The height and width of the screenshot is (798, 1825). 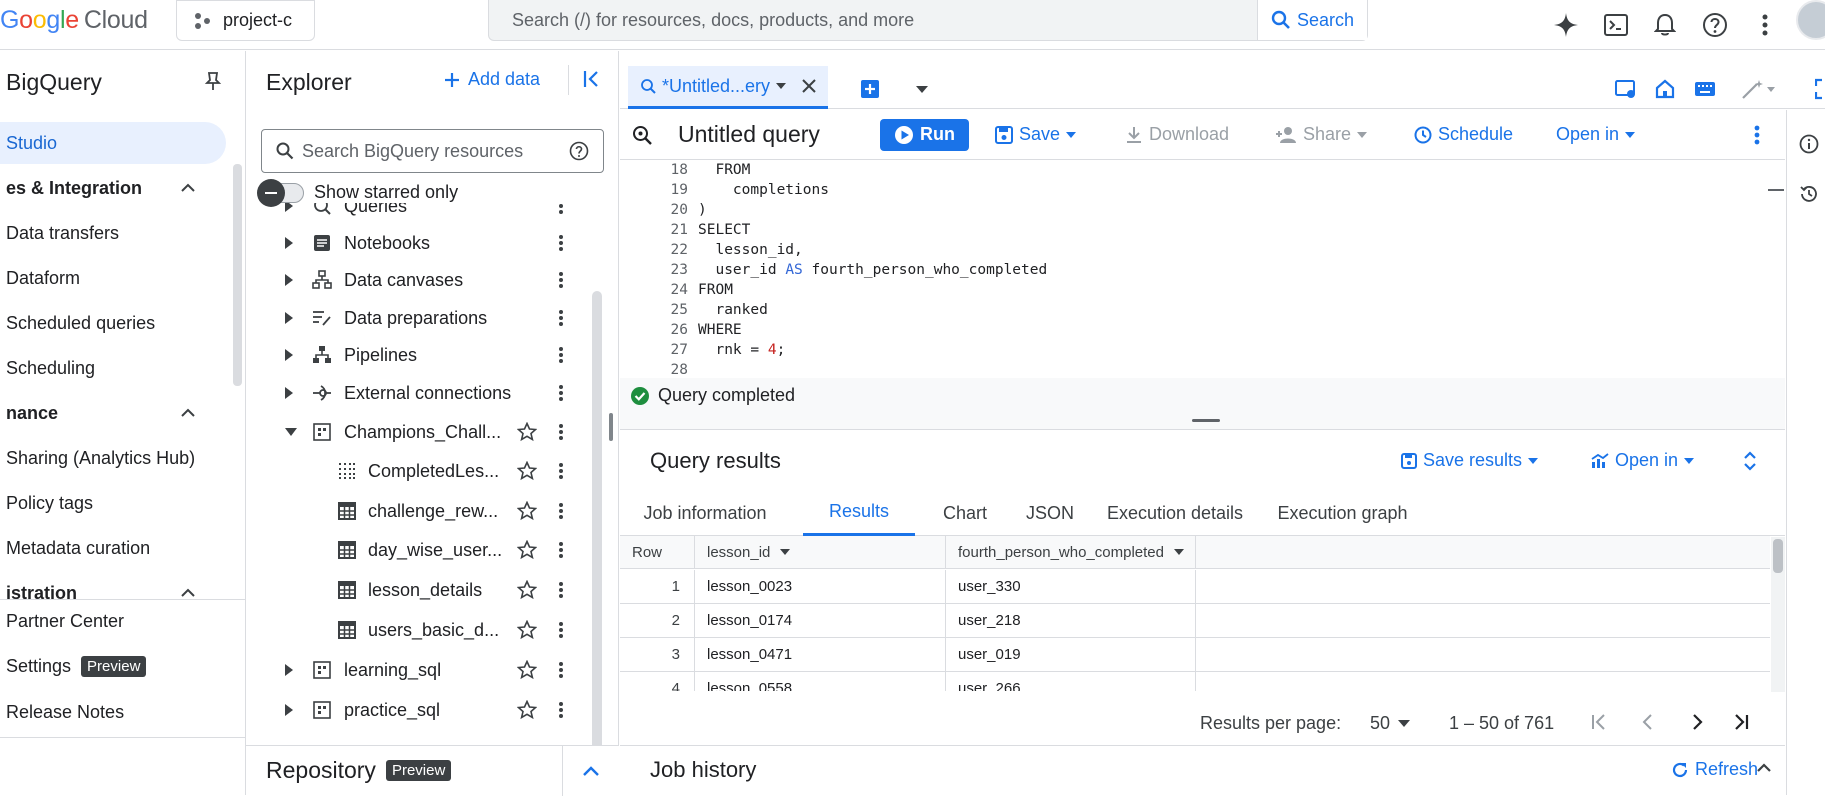 What do you see at coordinates (424, 590) in the screenshot?
I see `tree-node-table-lesson-details: lesson_details` at bounding box center [424, 590].